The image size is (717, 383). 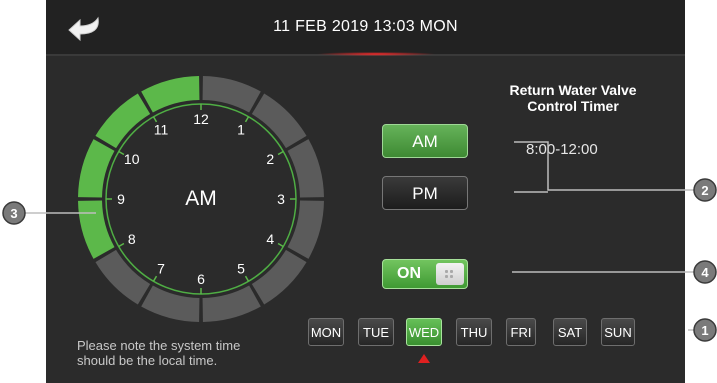 I want to click on callout-number-4: 4, so click(x=705, y=272).